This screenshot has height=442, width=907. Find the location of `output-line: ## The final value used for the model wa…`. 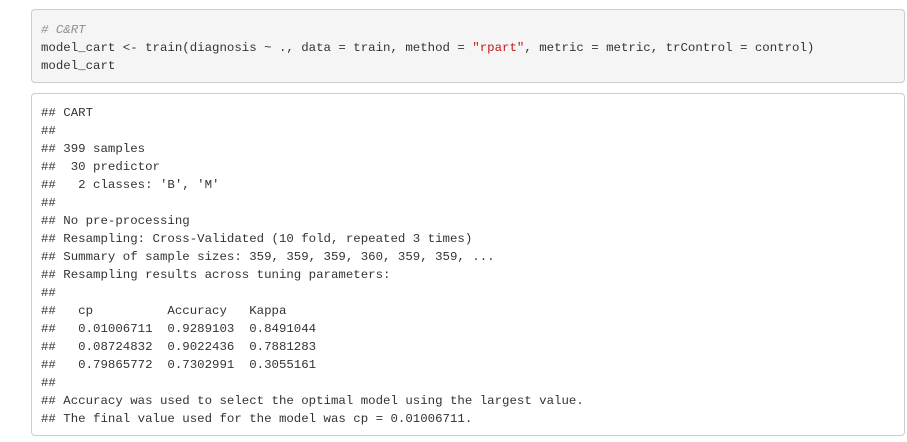

output-line: ## The final value used for the model wa… is located at coordinates (257, 419).